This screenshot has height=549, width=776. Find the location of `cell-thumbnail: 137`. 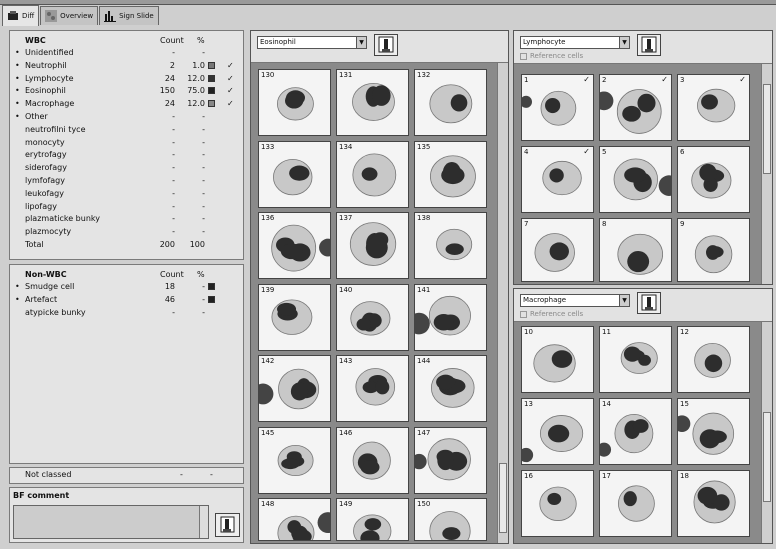

cell-thumbnail: 137 is located at coordinates (372, 245).